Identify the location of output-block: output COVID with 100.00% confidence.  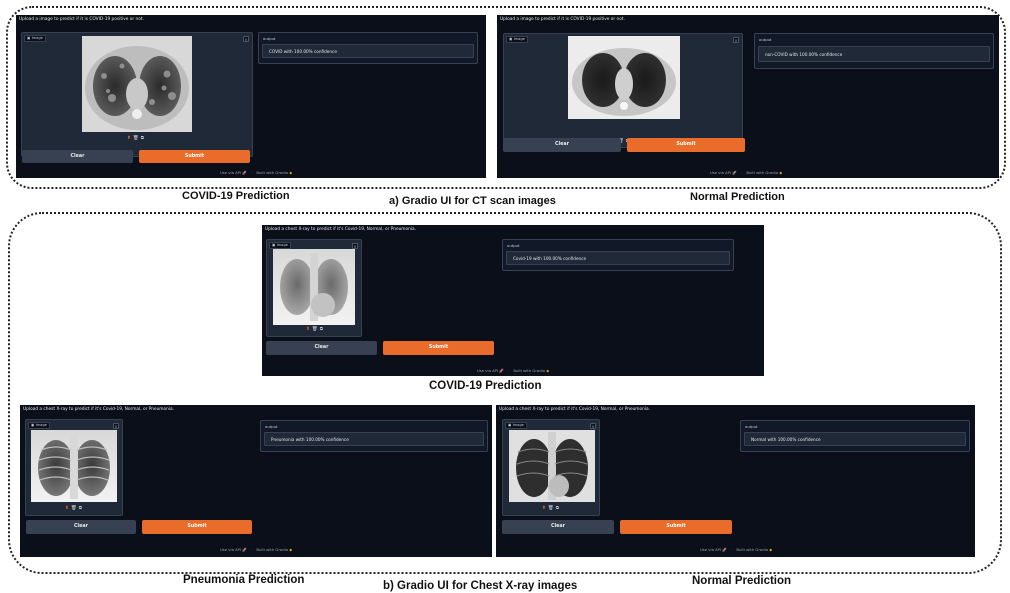
(368, 48).